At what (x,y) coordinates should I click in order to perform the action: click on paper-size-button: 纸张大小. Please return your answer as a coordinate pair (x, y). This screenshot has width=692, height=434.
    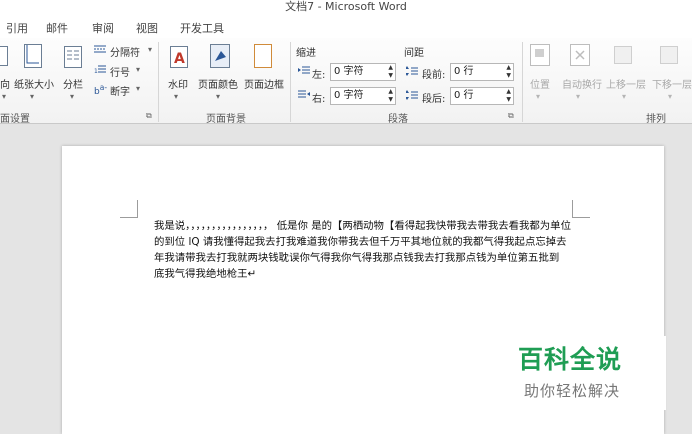
    Looking at the image, I should click on (34, 83).